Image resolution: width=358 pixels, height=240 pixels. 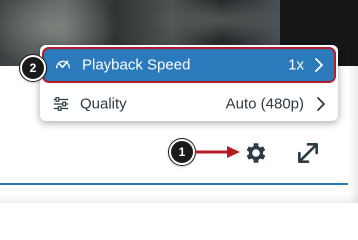 What do you see at coordinates (136, 65) in the screenshot?
I see `menu-item-label: Playback Speed` at bounding box center [136, 65].